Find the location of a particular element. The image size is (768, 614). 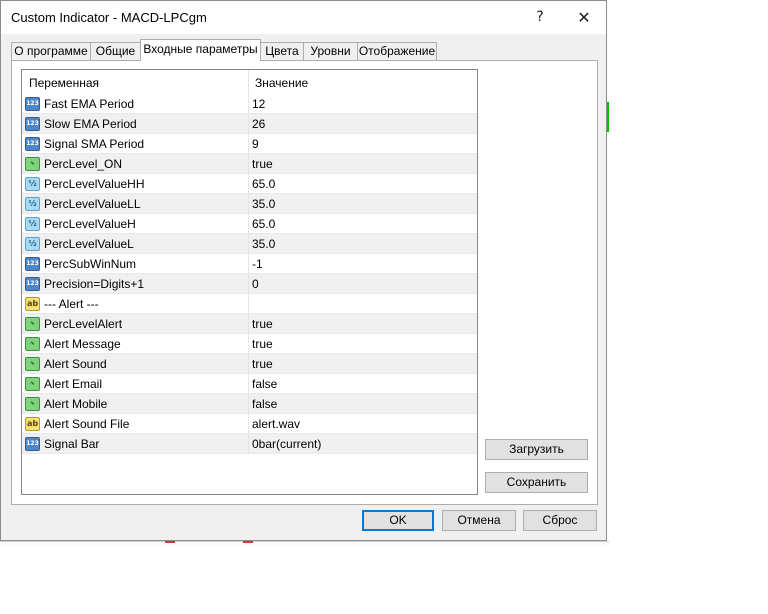

close-button: ✕ is located at coordinates (584, 17).